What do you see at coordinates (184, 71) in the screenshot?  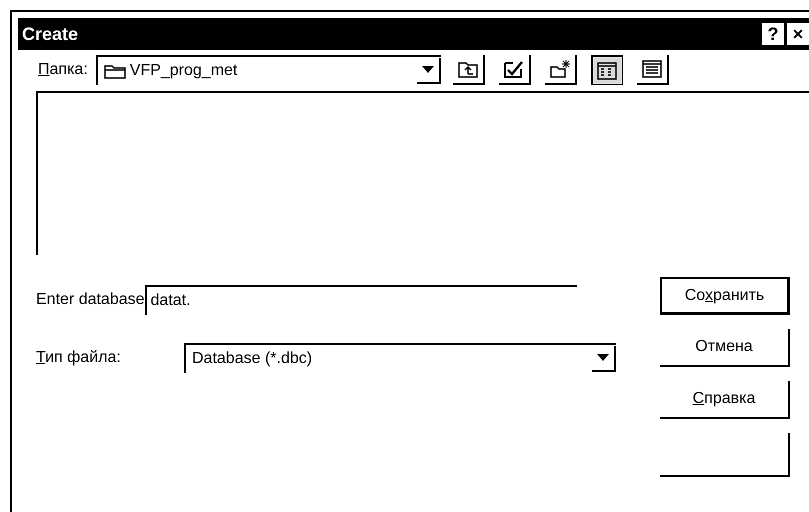 I see `folder-name: VFP_prog_met` at bounding box center [184, 71].